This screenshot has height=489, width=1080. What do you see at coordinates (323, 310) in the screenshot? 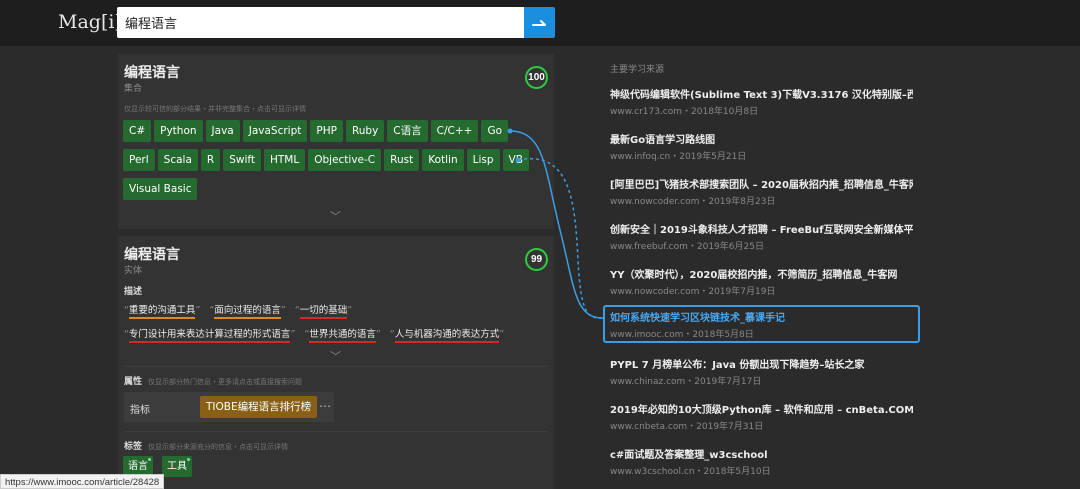
I see `description-item: “一切的基础”` at bounding box center [323, 310].